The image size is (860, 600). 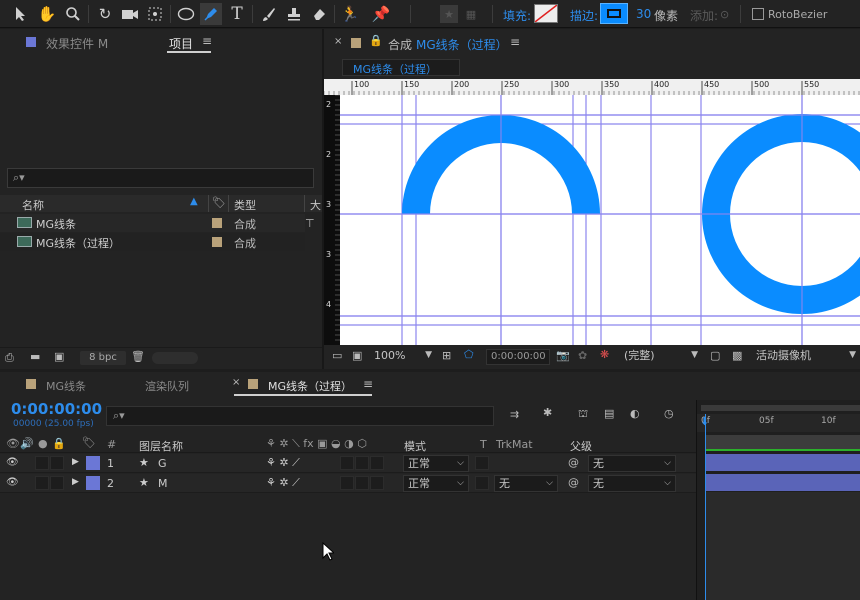 I want to click on tab-effect-controls: 效果控件 M, so click(x=77, y=43).